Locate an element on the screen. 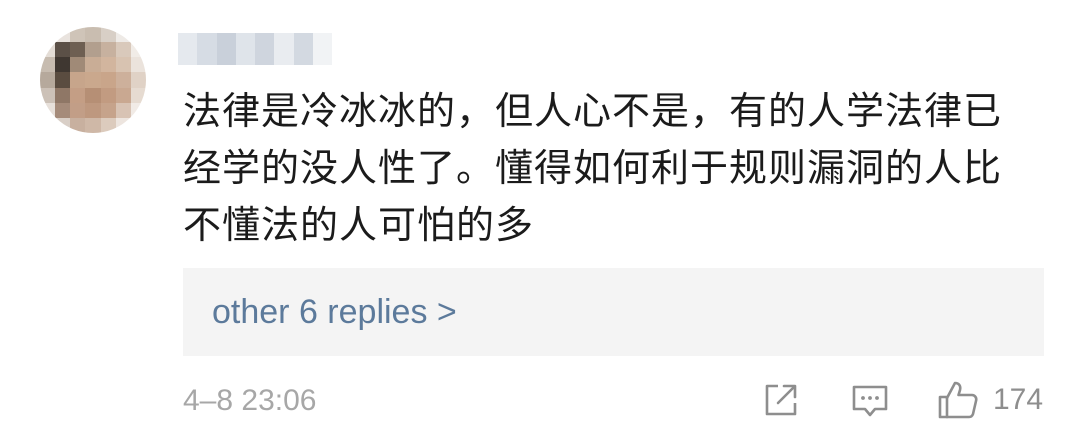  comment-icon is located at coordinates (870, 401).